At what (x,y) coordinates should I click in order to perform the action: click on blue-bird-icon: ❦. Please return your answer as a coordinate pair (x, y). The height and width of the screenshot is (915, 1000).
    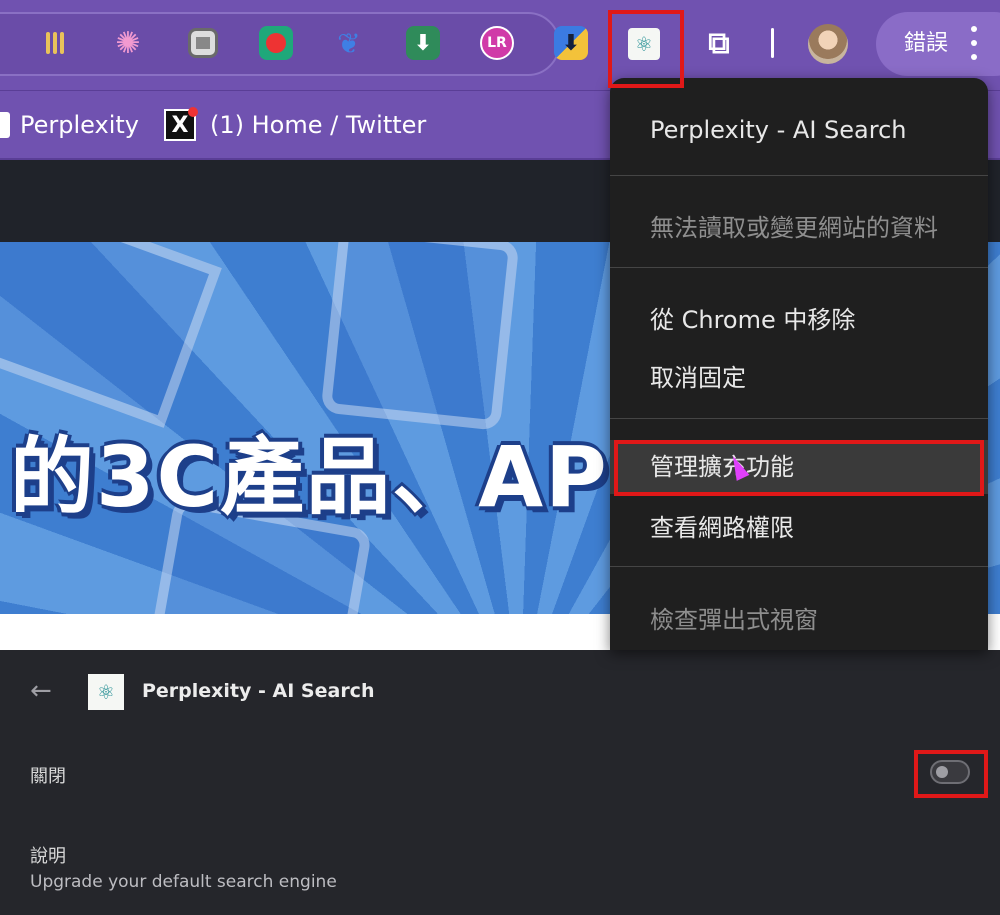
    Looking at the image, I should click on (349, 43).